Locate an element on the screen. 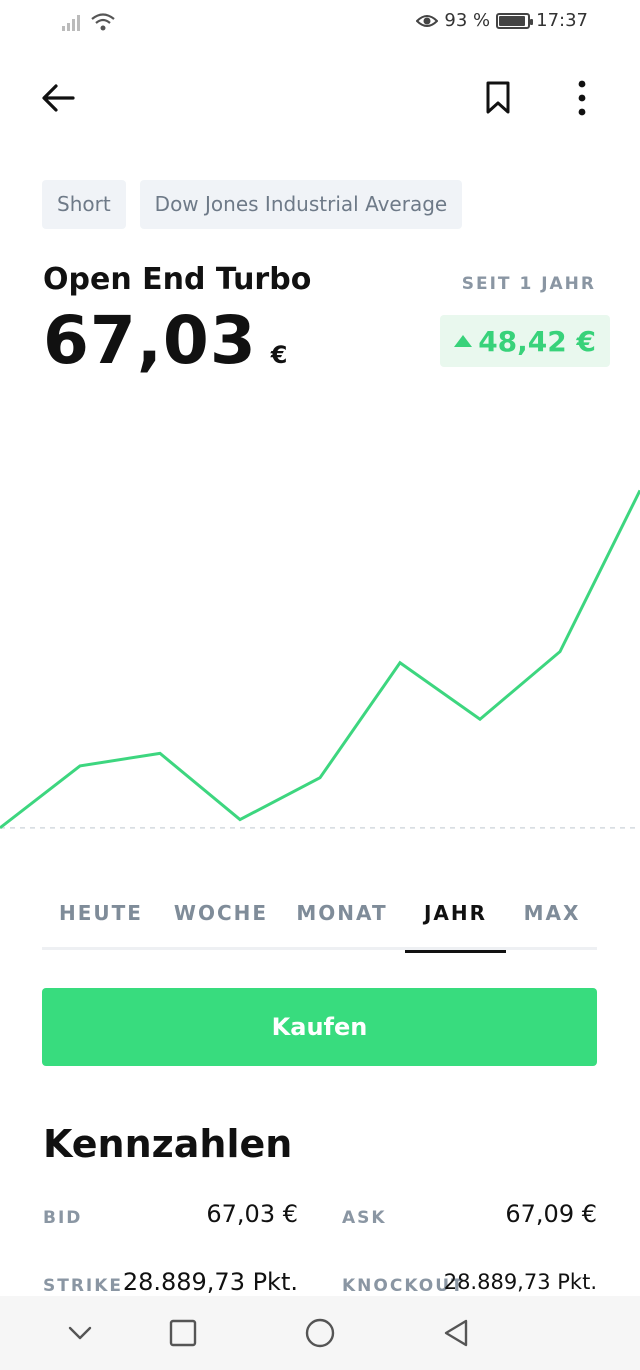 This screenshot has height=1370, width=640. status-right: 93 % 17:37 is located at coordinates (502, 20).